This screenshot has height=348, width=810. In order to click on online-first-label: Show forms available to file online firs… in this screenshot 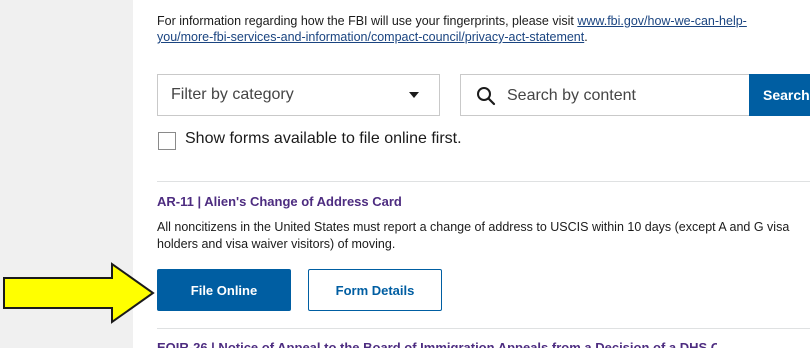, I will do `click(323, 138)`.